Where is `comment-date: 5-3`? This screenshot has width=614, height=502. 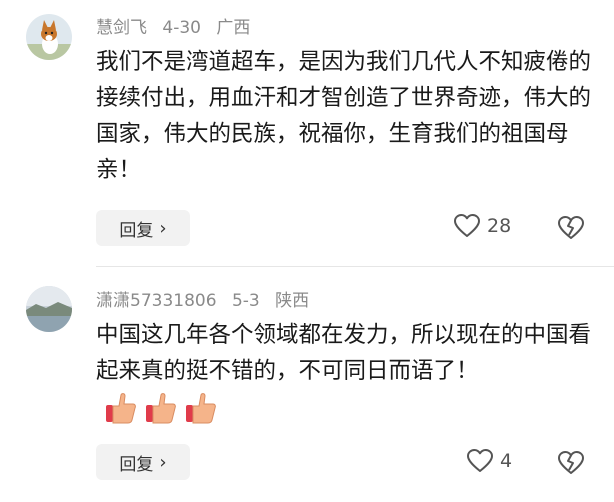
comment-date: 5-3 is located at coordinates (245, 301).